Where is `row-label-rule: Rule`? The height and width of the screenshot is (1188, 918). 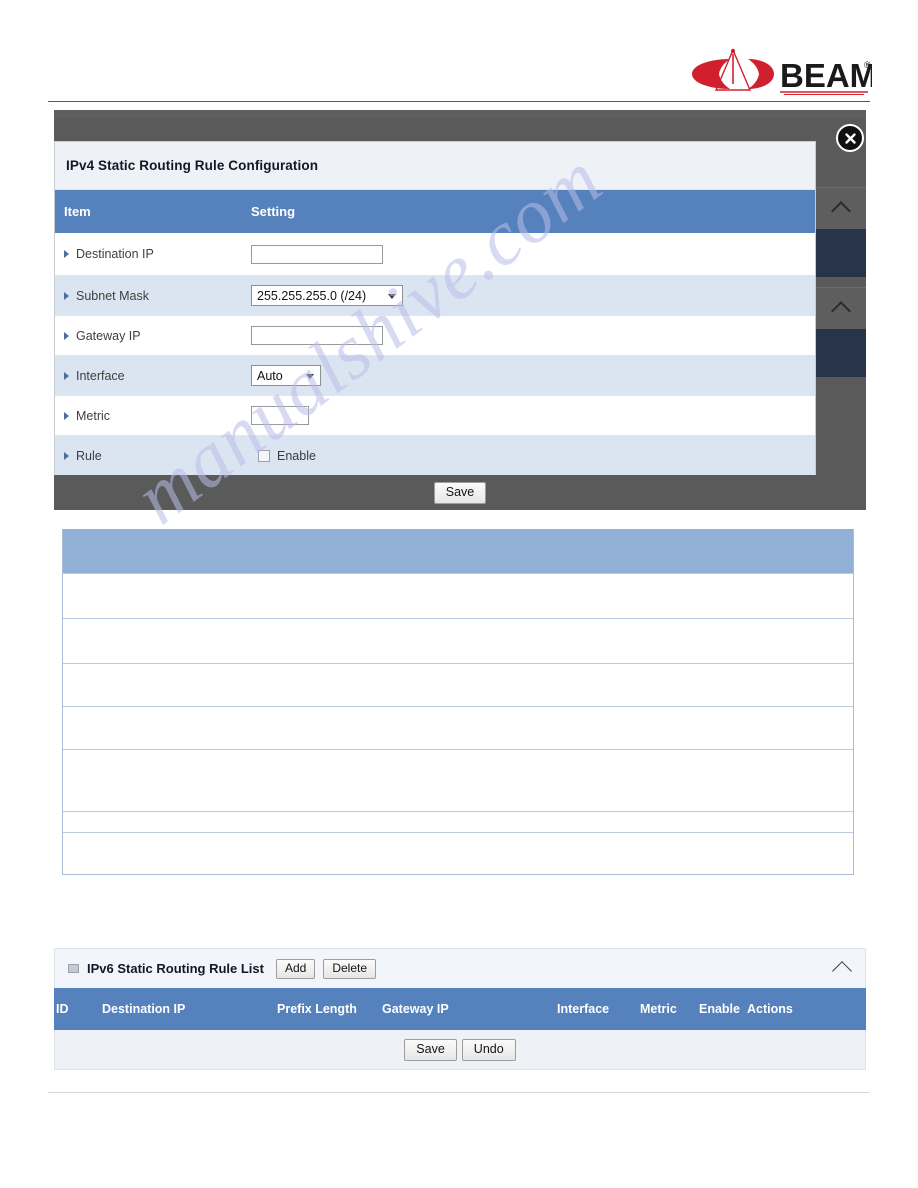
row-label-rule: Rule is located at coordinates (152, 456).